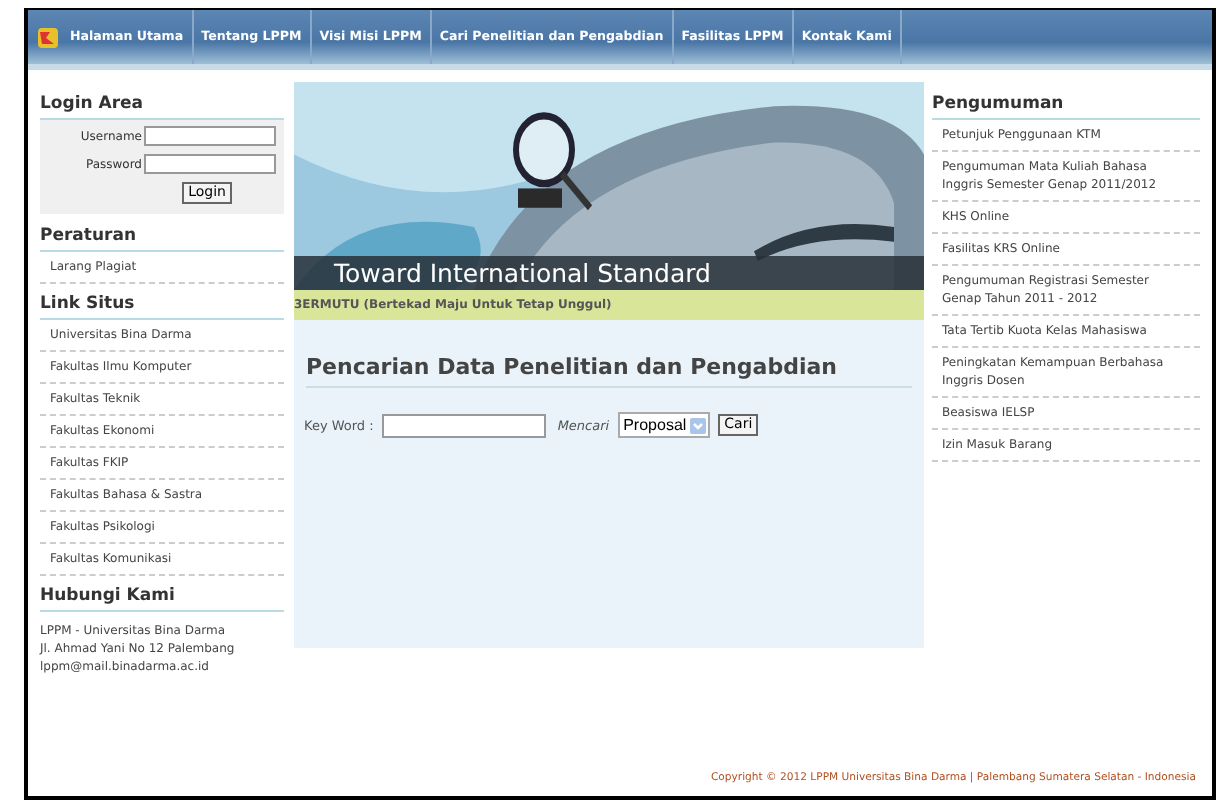  I want to click on logo-icon, so click(48, 37).